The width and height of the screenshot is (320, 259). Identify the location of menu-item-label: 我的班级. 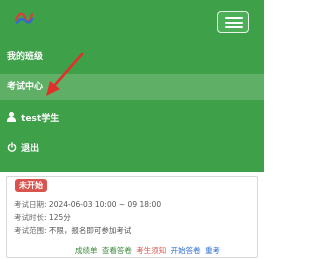
(25, 57).